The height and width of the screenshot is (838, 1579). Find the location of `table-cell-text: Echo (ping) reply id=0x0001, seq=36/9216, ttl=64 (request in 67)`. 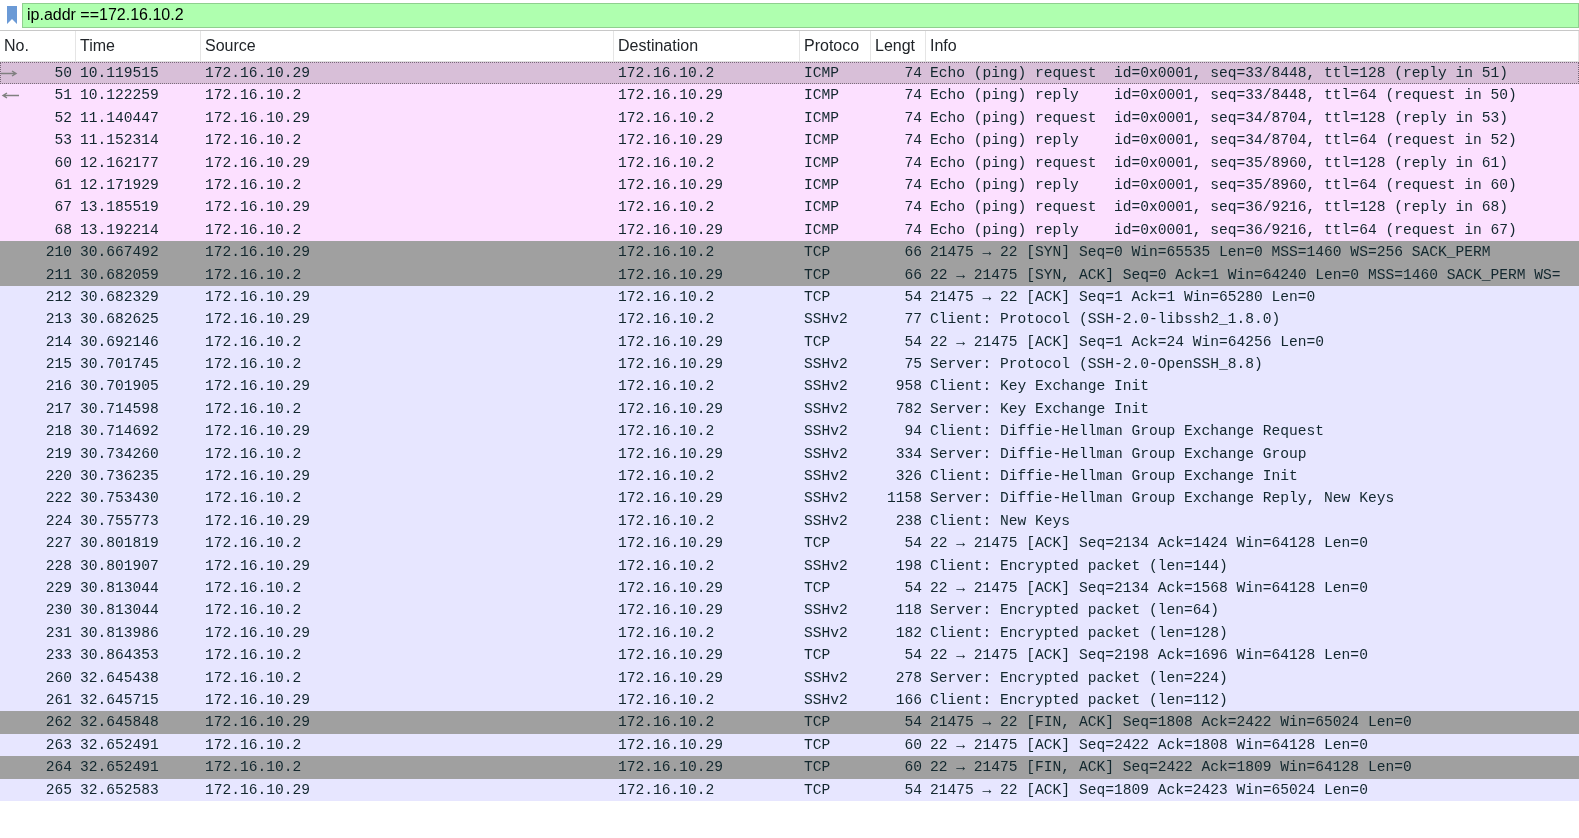

table-cell-text: Echo (ping) reply id=0x0001, seq=36/9216, ttl=64 (request in 67) is located at coordinates (1223, 230).